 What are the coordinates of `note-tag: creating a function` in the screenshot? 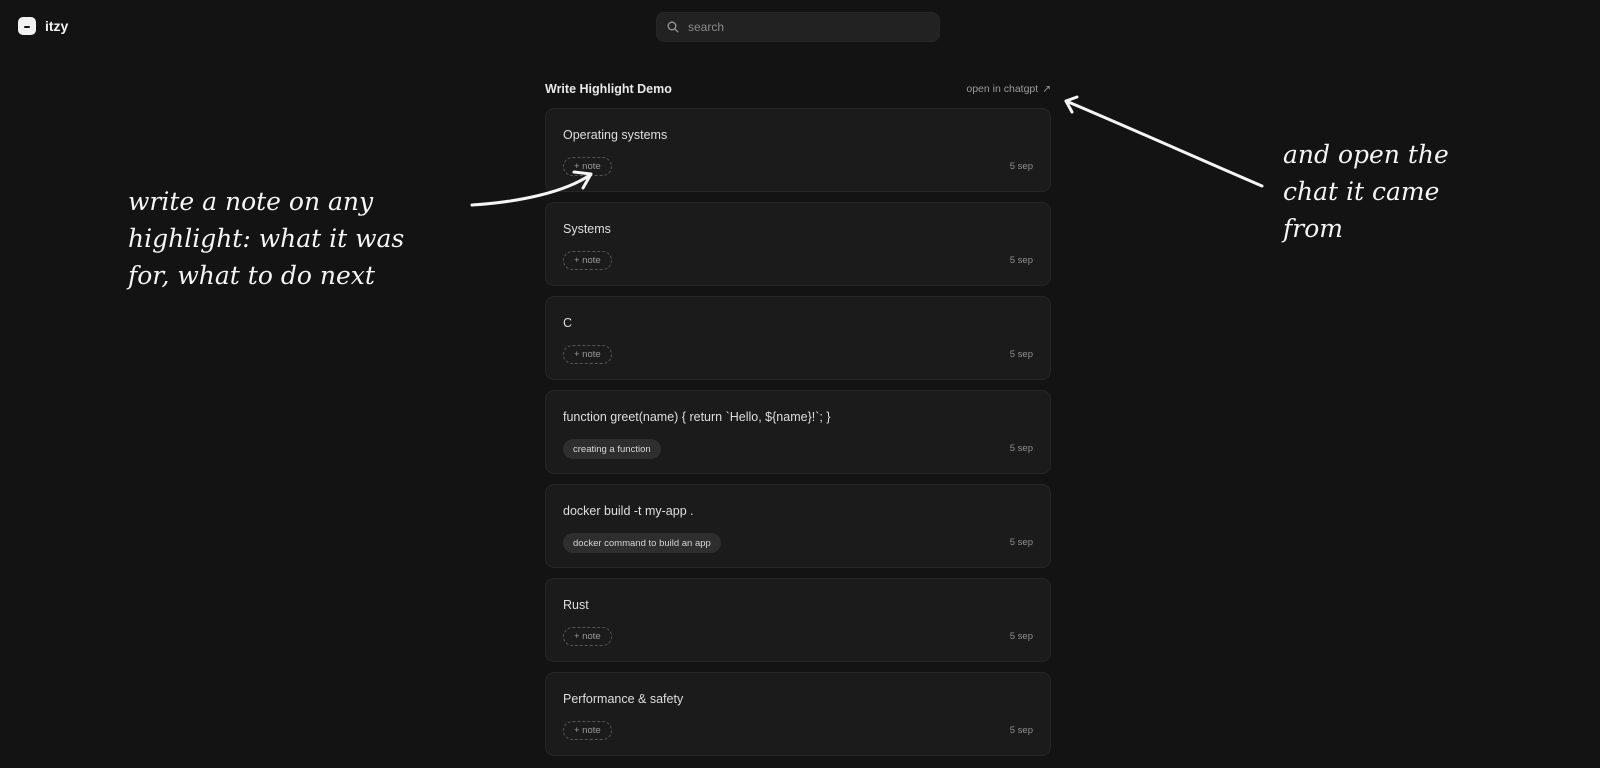 It's located at (612, 449).